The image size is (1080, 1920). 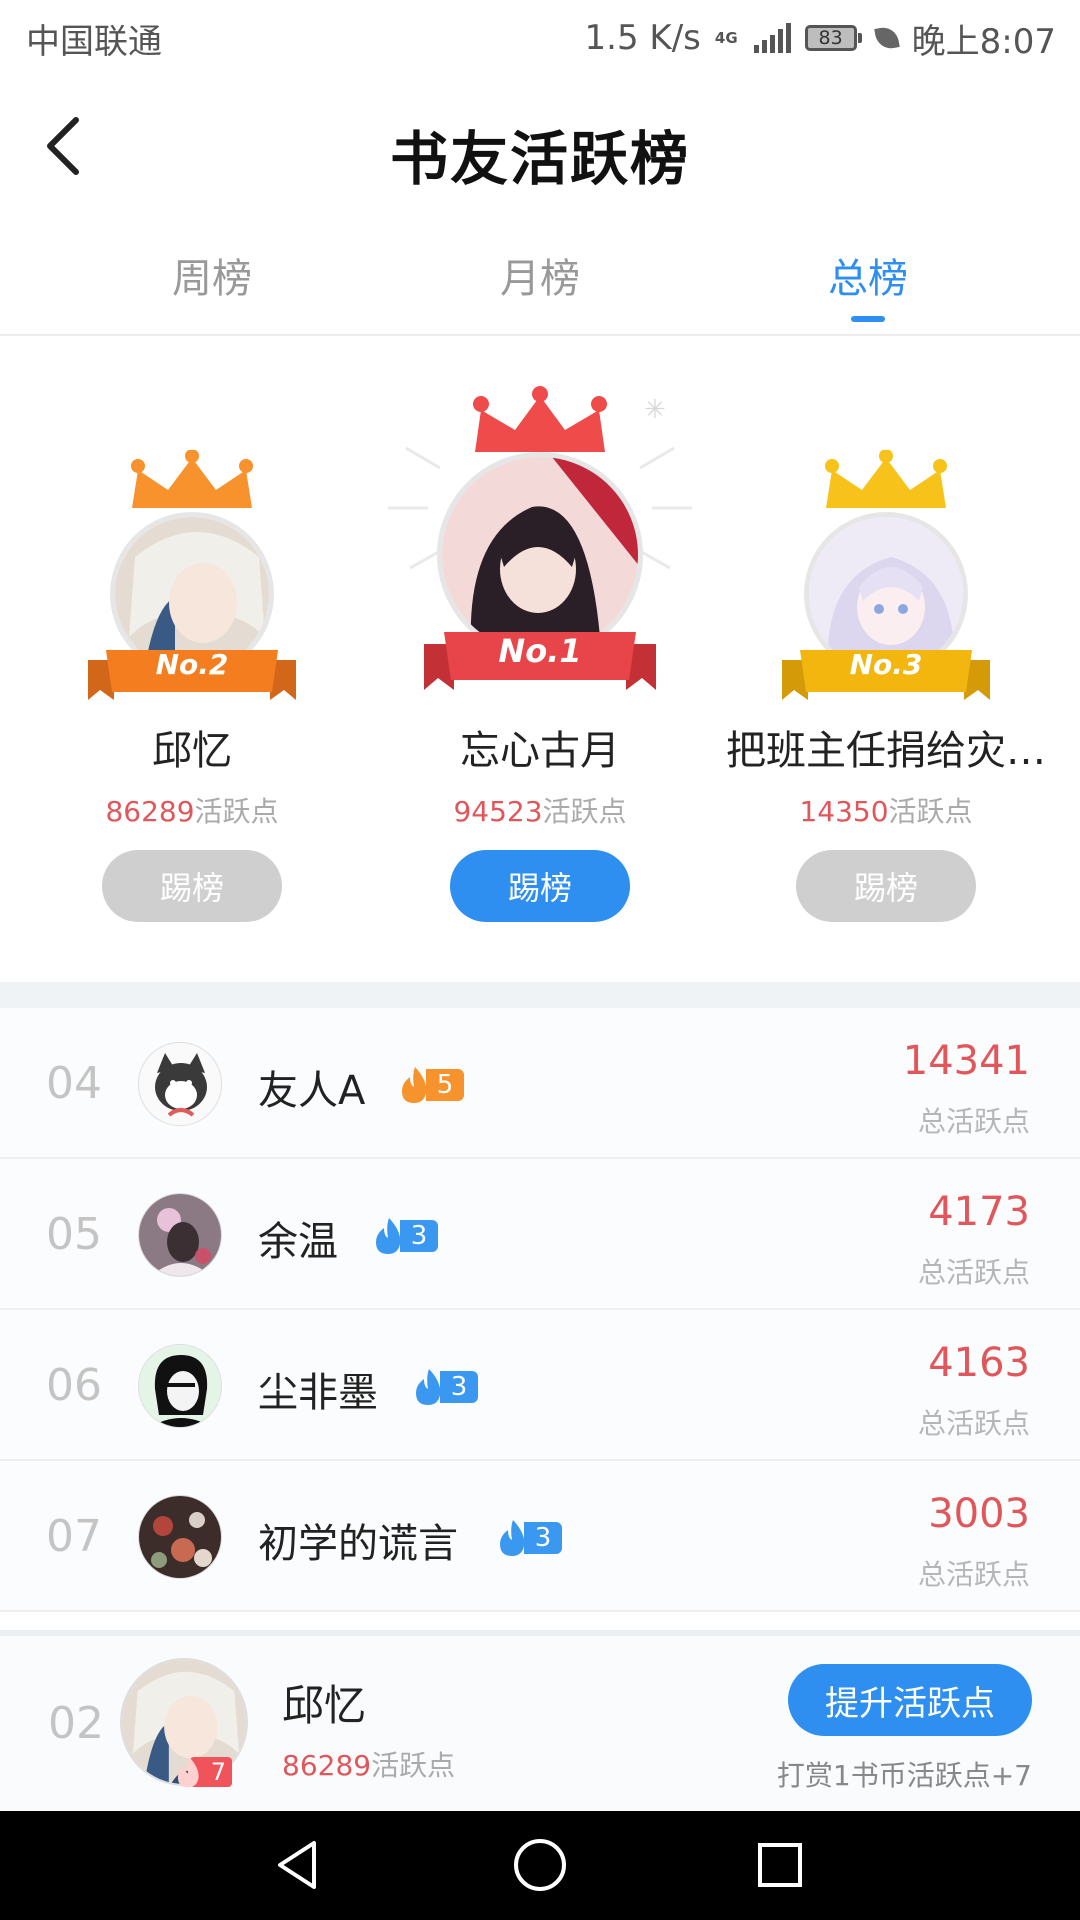 What do you see at coordinates (324, 1705) in the screenshot?
I see `my-name: 邱忆` at bounding box center [324, 1705].